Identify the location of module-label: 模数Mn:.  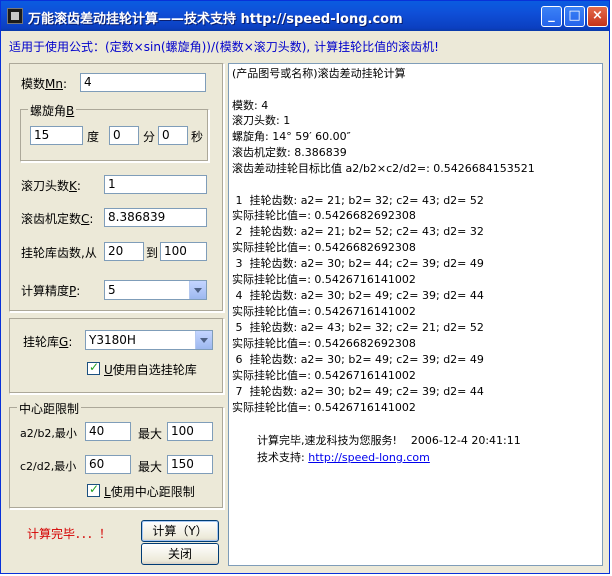
(44, 84).